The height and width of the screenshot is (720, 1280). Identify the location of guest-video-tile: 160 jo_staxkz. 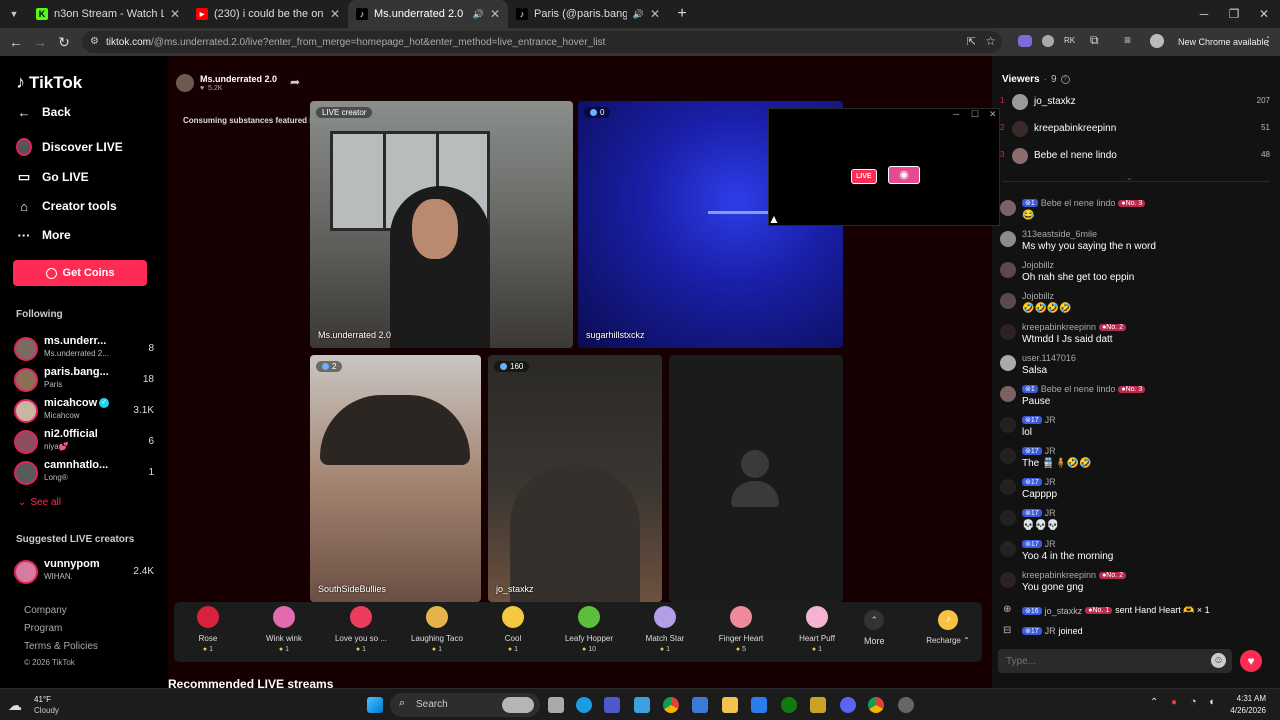
(575, 478).